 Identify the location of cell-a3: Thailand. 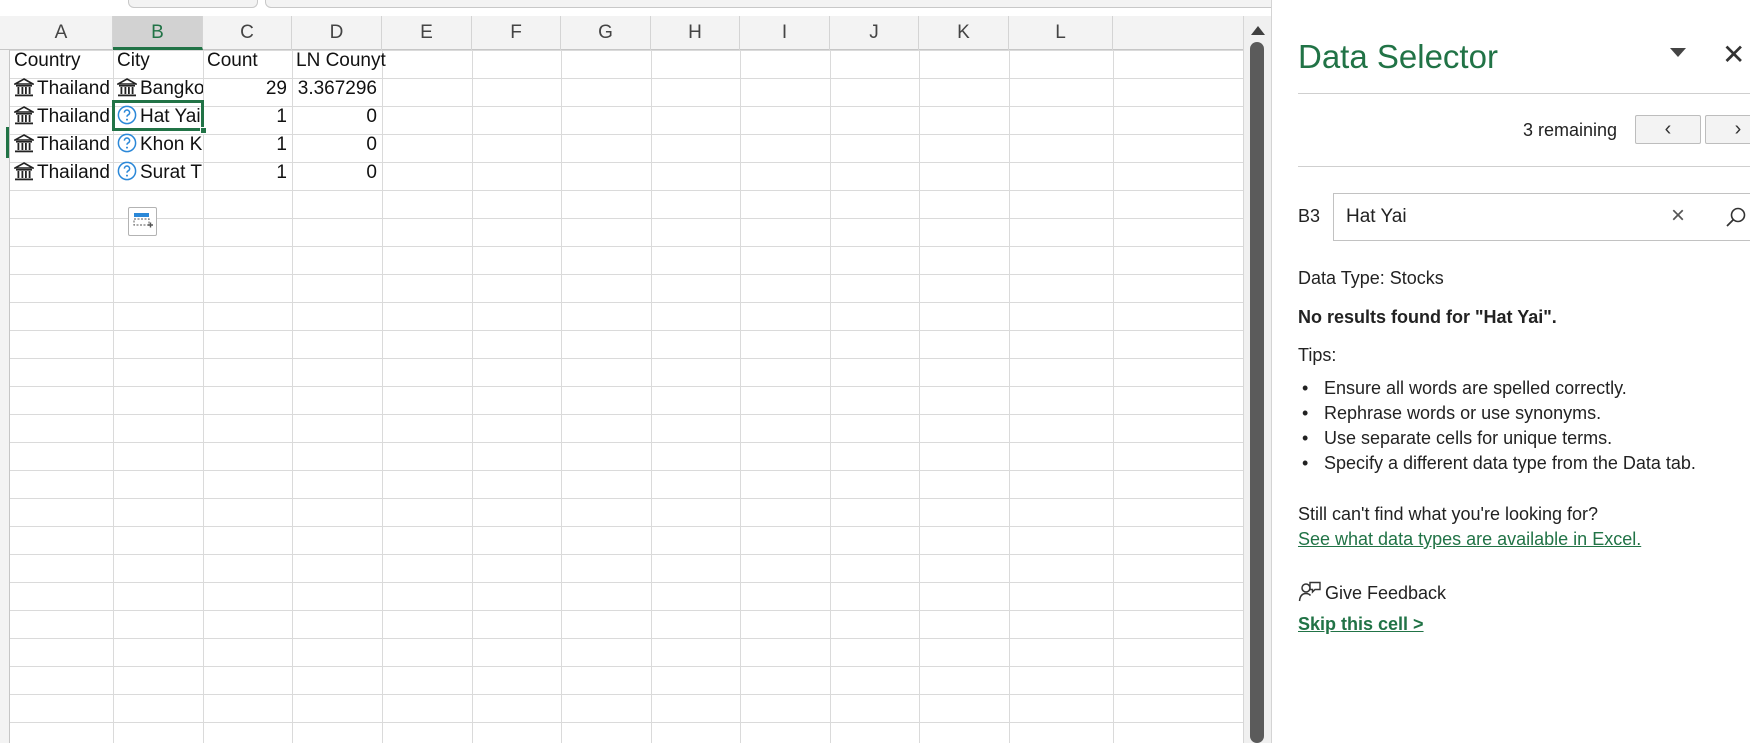
(61, 116).